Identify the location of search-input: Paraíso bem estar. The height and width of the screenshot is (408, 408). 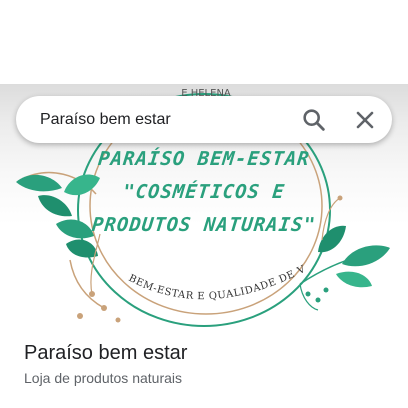
(105, 119).